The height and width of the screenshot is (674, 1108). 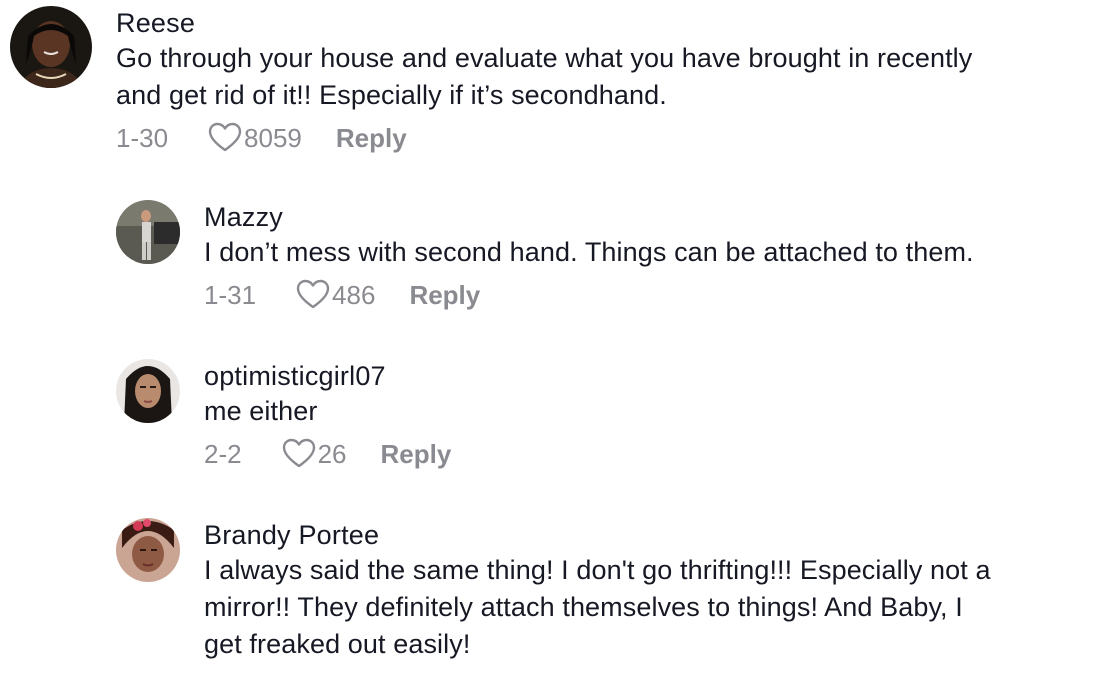 I want to click on comment-meta: 1-31 486 Reply, so click(x=589, y=295).